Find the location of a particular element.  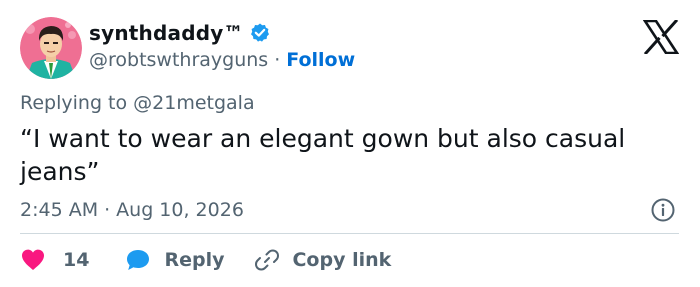

link-icon is located at coordinates (267, 260).